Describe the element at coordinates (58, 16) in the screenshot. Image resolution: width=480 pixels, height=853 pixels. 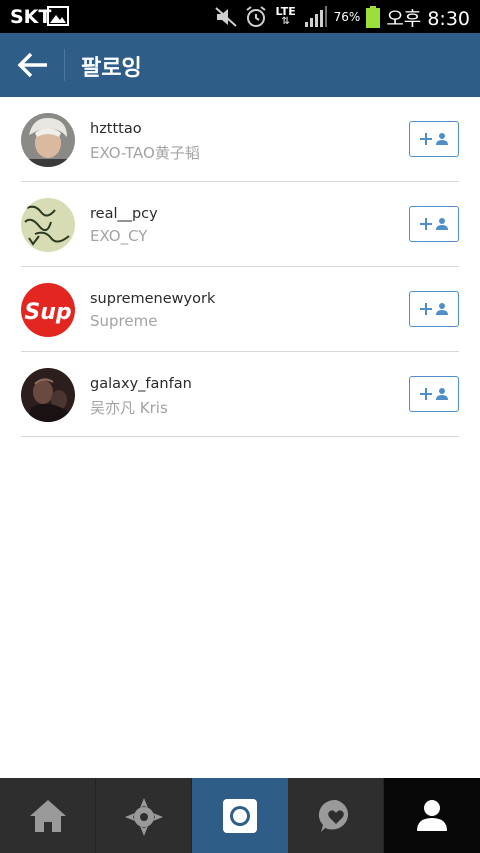
I see `image-icon` at that location.